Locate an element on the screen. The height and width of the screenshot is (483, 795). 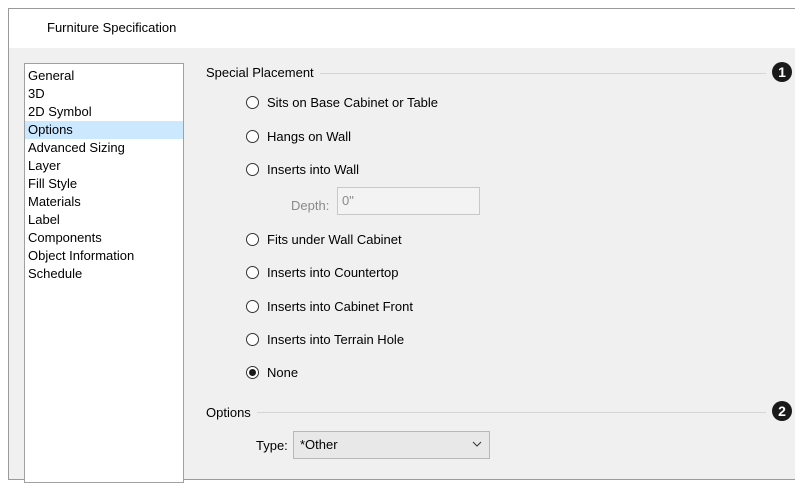
radio-label: Inserts into Terrain Hole is located at coordinates (336, 339).